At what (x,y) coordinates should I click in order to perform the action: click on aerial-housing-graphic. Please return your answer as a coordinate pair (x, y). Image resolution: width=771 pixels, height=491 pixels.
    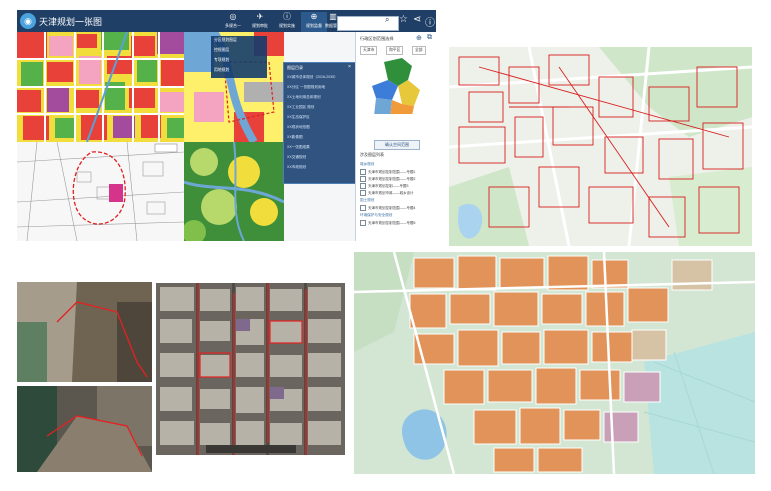
    Looking at the image, I should click on (250, 369).